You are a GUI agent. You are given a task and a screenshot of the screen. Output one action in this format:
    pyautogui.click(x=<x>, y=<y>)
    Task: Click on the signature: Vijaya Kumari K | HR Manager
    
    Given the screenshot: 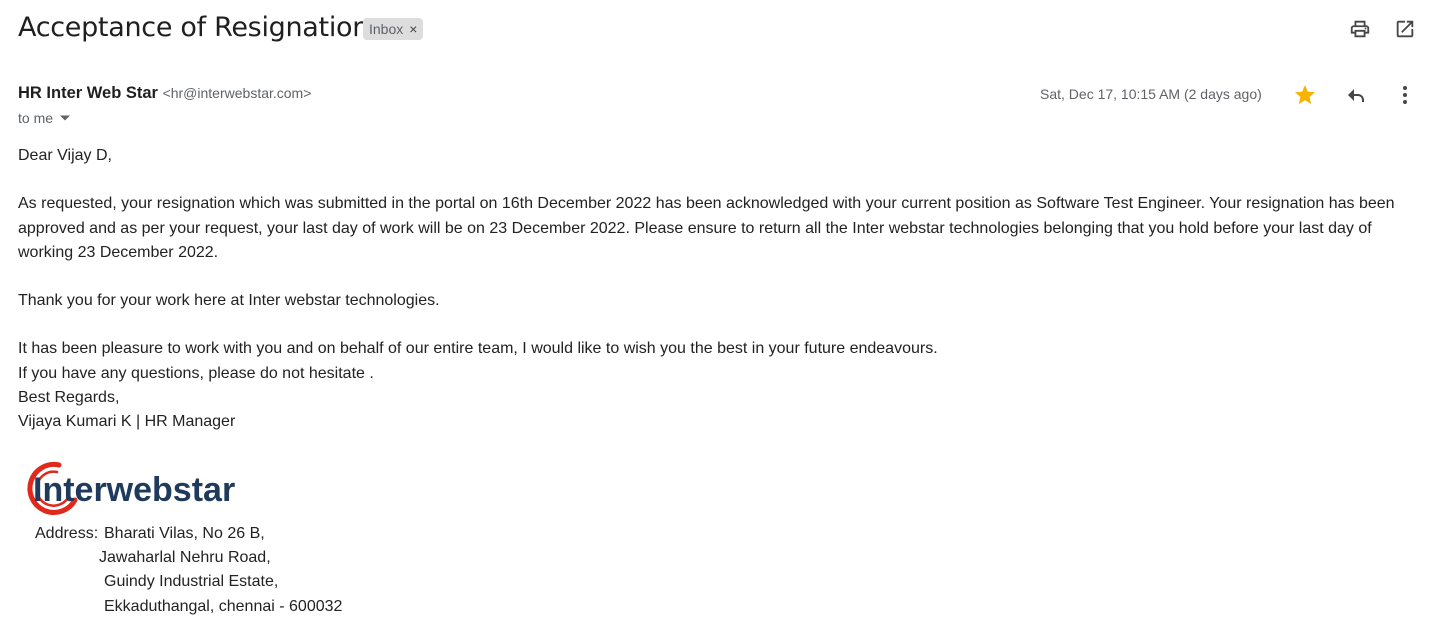 What is the action you would take?
    pyautogui.click(x=127, y=422)
    